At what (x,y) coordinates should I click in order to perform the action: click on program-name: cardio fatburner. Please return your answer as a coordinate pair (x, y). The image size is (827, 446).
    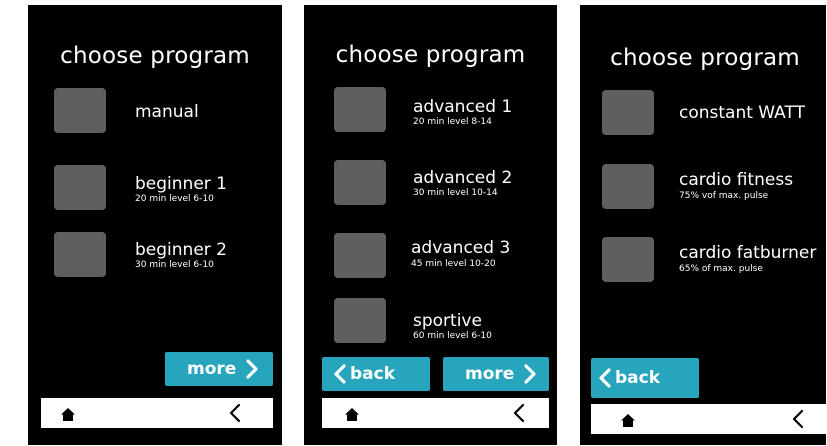
    Looking at the image, I should click on (748, 253).